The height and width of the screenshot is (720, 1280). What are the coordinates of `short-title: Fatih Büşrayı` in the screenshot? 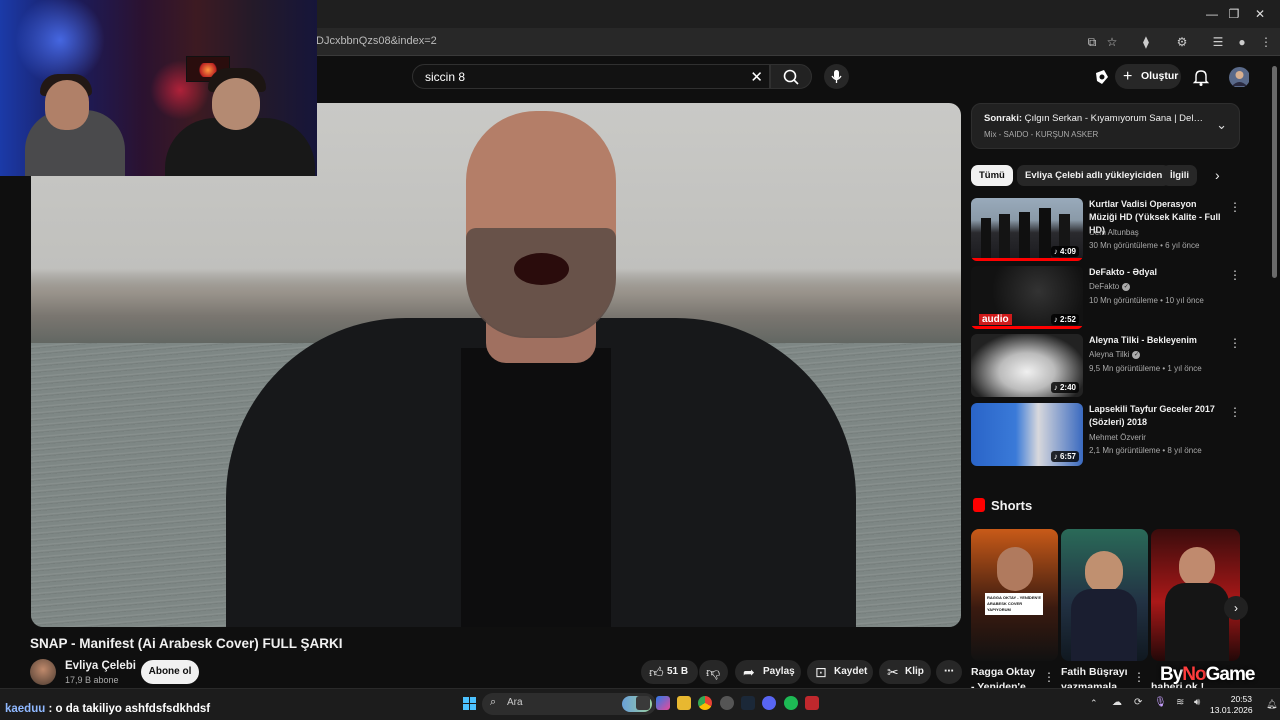 It's located at (1094, 672).